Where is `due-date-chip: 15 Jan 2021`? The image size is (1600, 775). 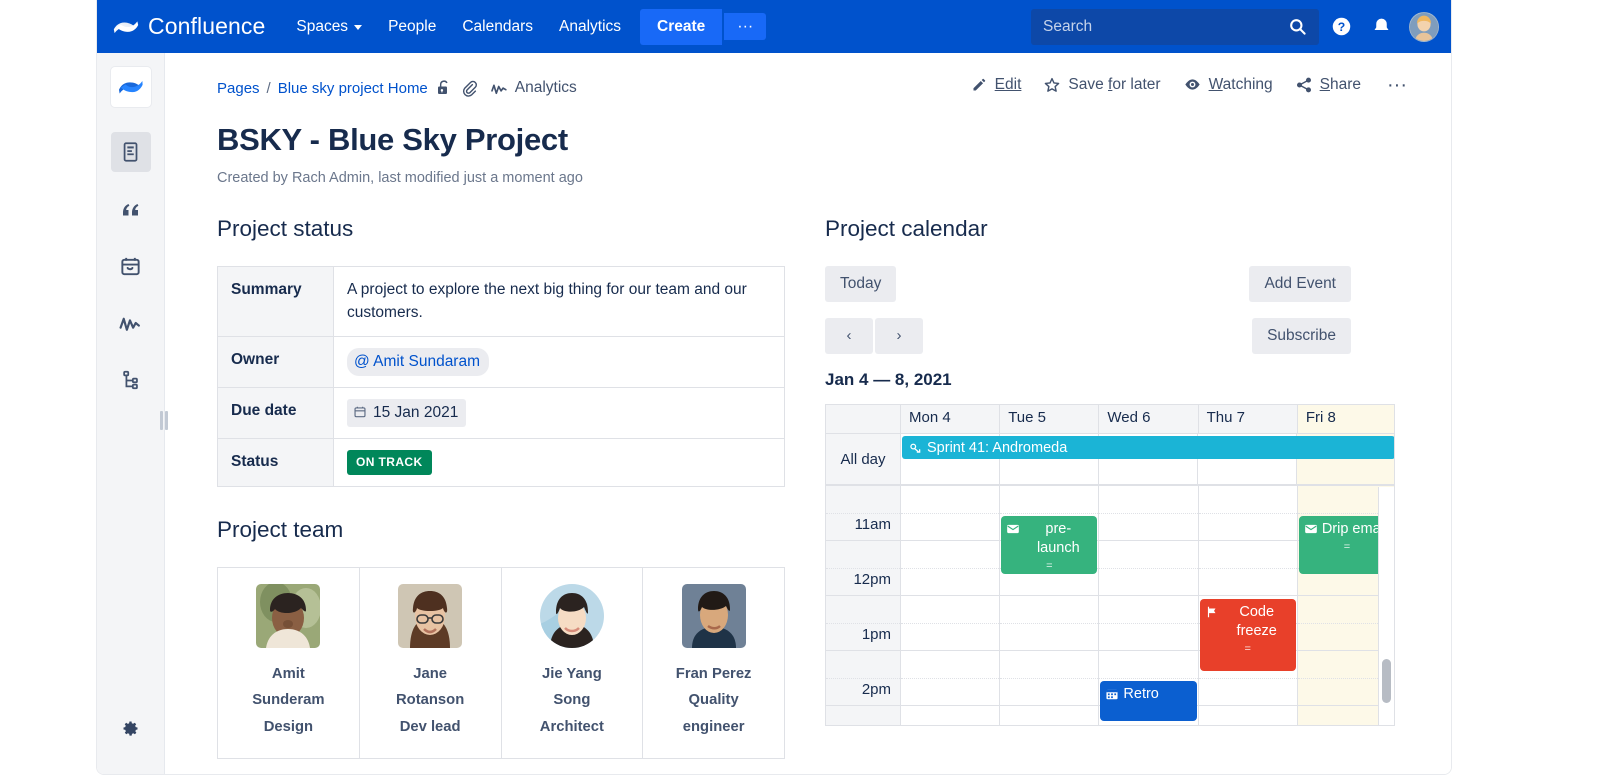
due-date-chip: 15 Jan 2021 is located at coordinates (407, 412).